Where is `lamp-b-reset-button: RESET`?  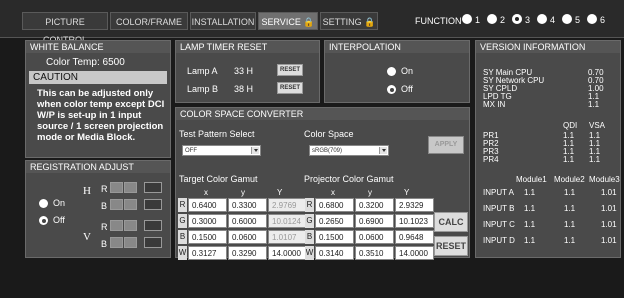 lamp-b-reset-button: RESET is located at coordinates (290, 88).